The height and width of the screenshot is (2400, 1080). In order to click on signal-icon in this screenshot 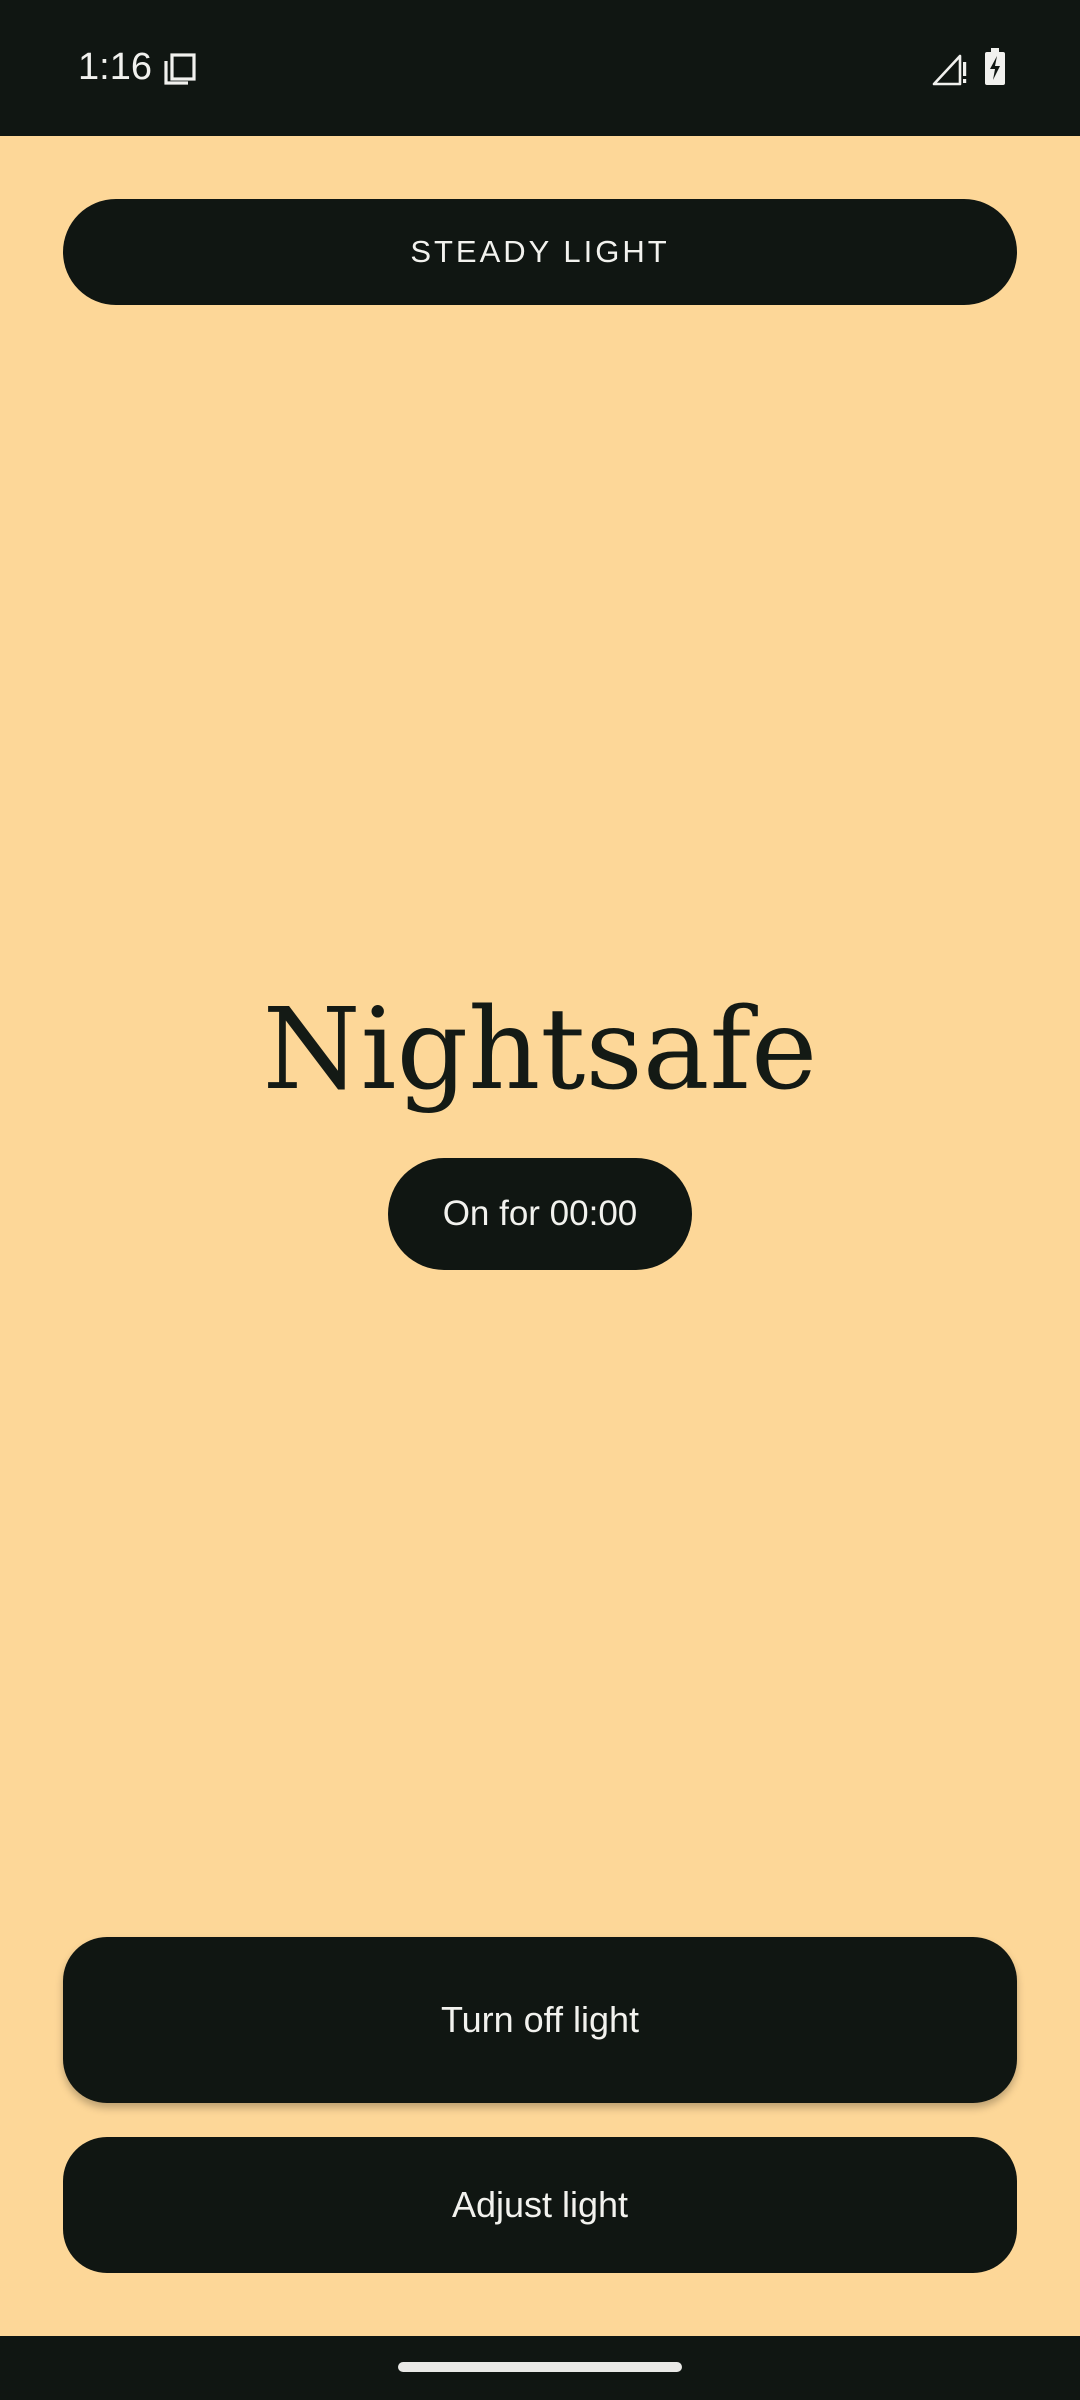, I will do `click(949, 70)`.